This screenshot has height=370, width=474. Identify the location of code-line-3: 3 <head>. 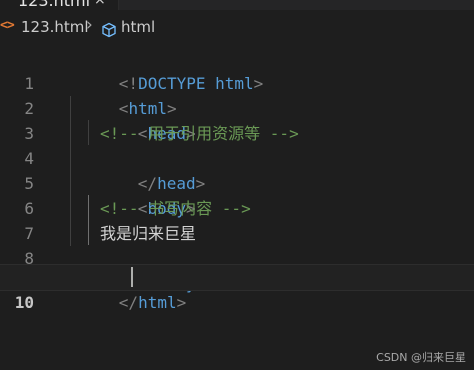
(237, 119).